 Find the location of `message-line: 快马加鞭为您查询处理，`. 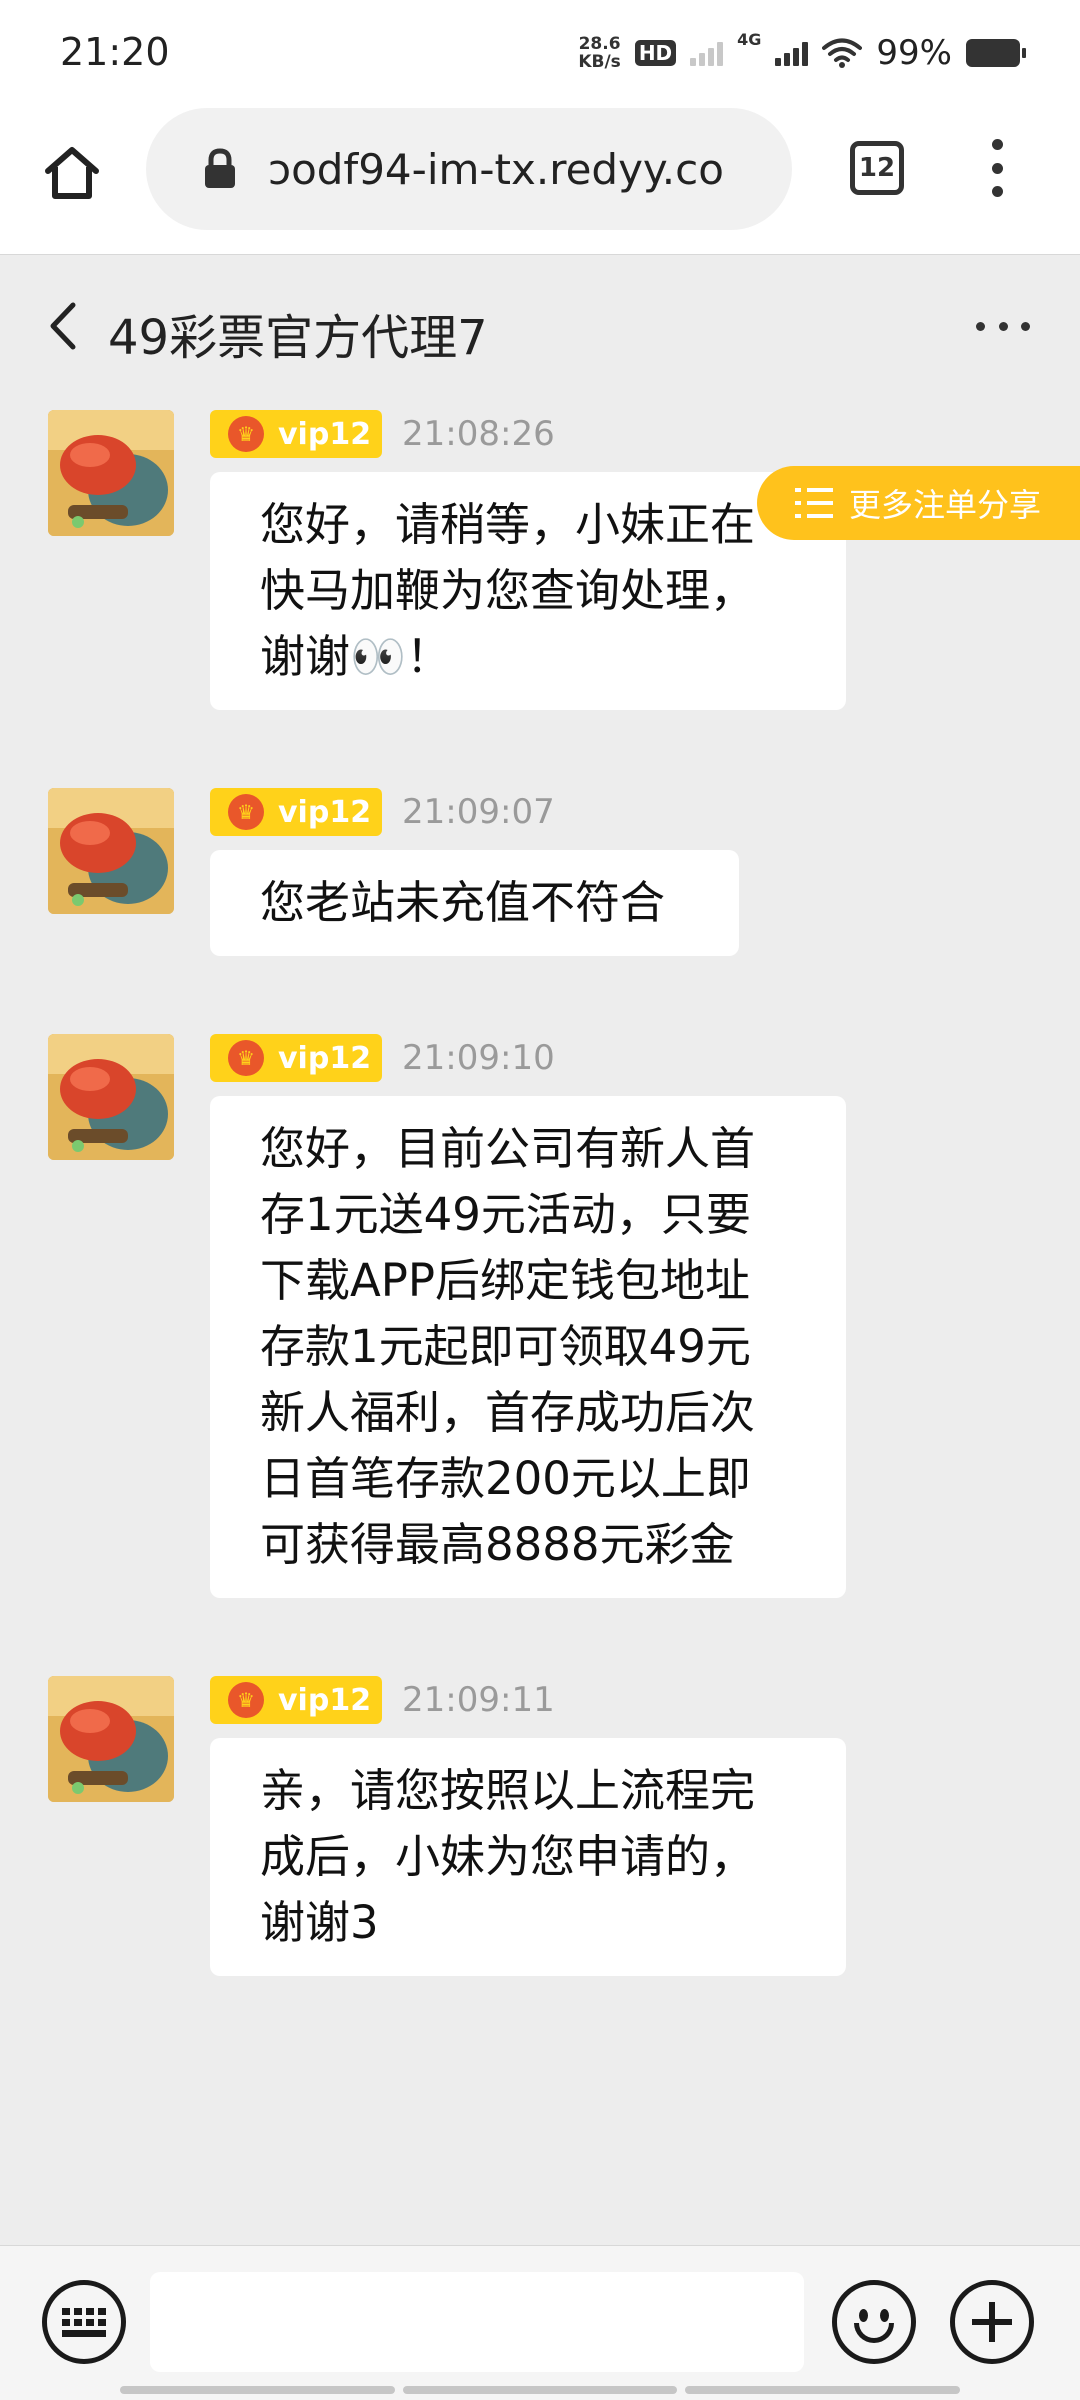

message-line: 快马加鞭为您查询处理， is located at coordinates (508, 590).